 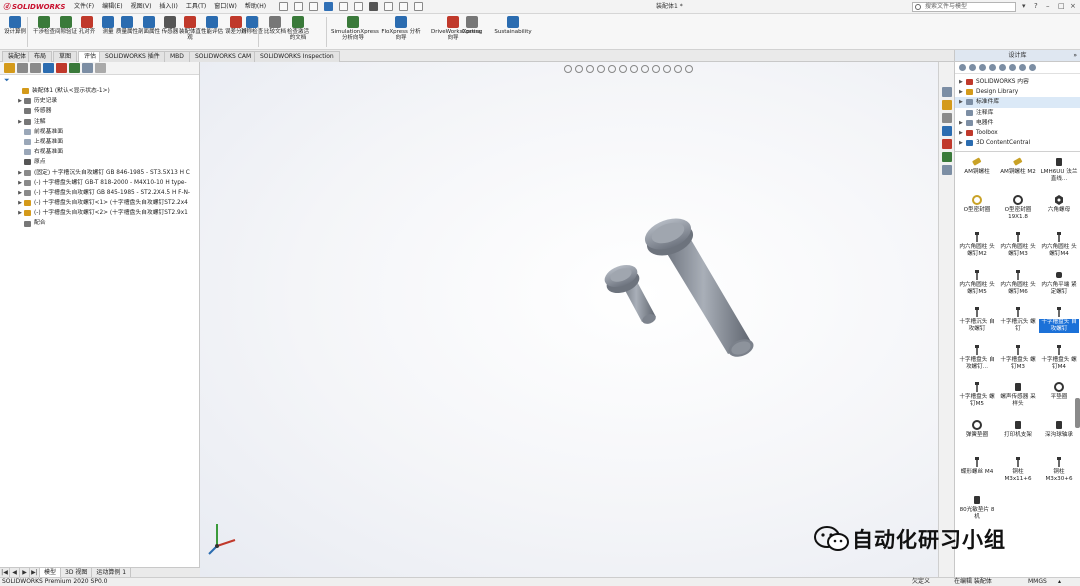 What do you see at coordinates (1022, 67) in the screenshot?
I see `upload-icon` at bounding box center [1022, 67].